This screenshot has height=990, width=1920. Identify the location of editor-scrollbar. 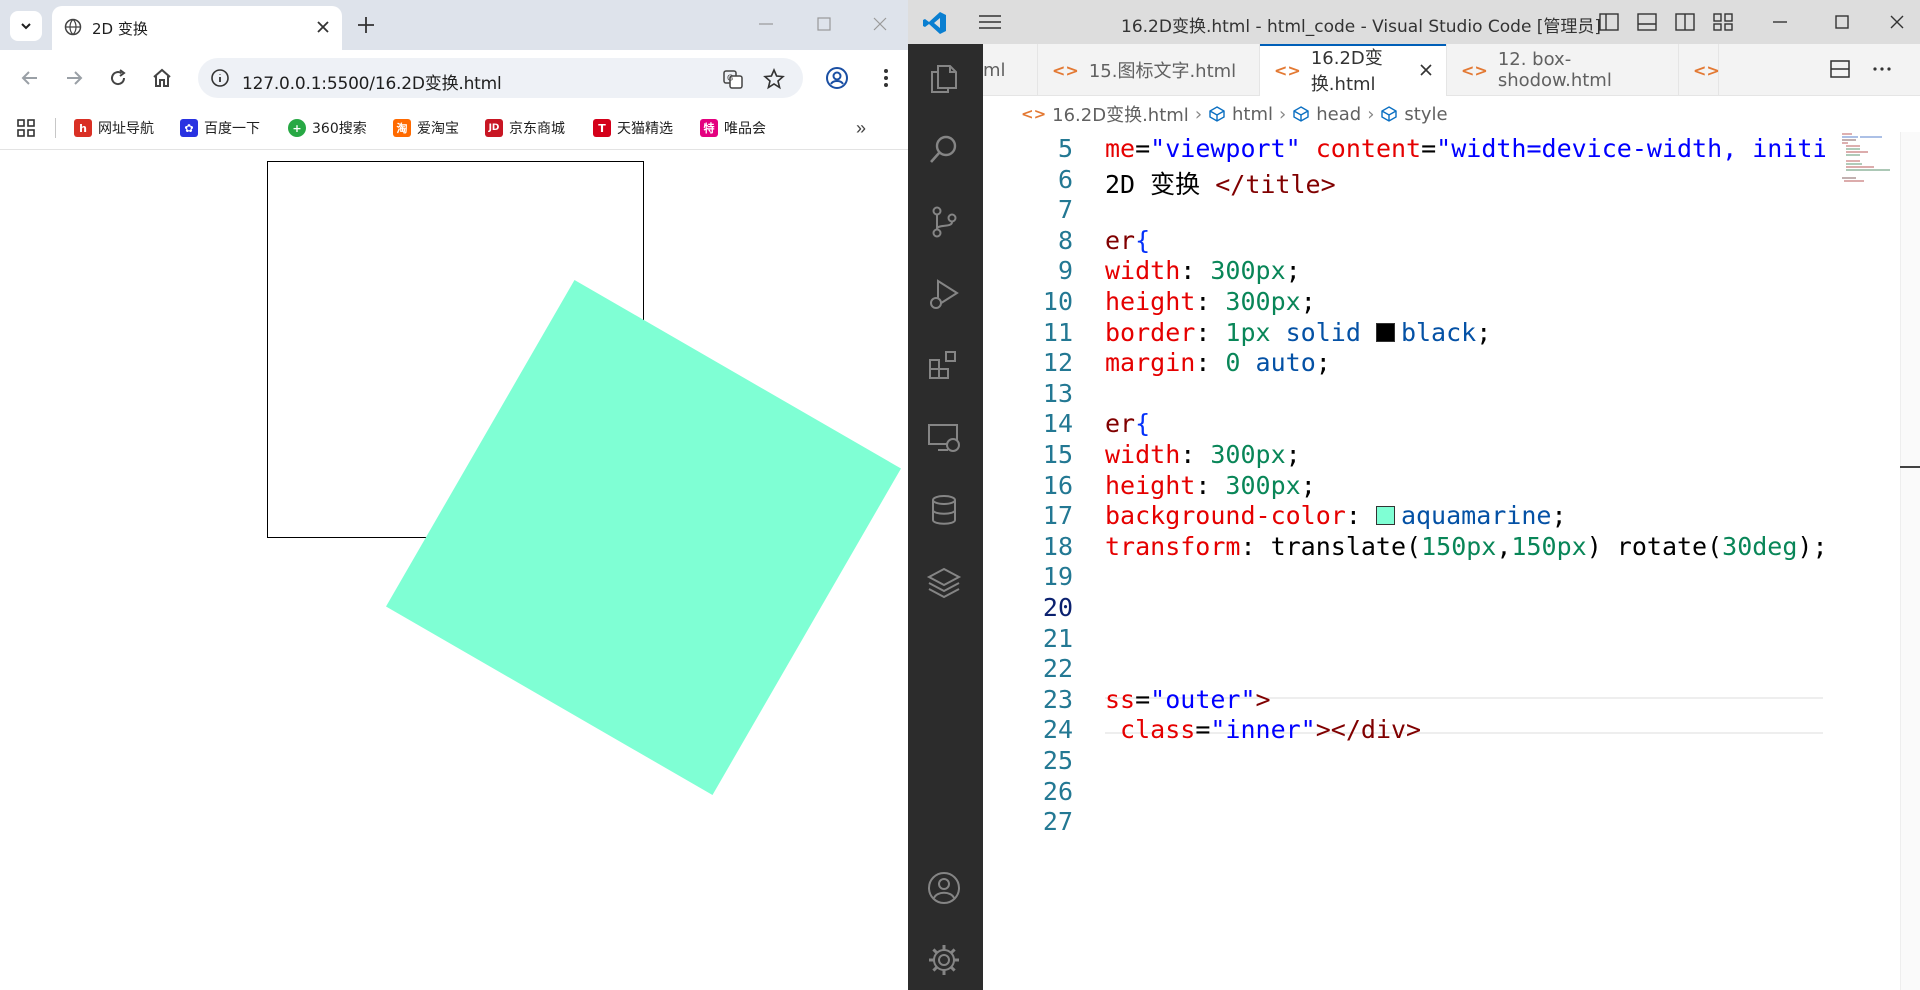
(1910, 561).